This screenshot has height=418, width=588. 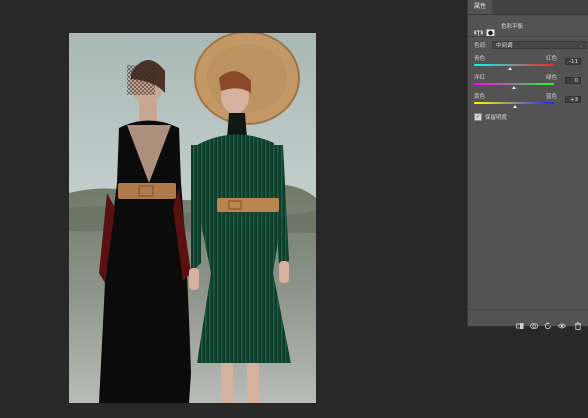 What do you see at coordinates (480, 45) in the screenshot?
I see `tone-label: 色调:` at bounding box center [480, 45].